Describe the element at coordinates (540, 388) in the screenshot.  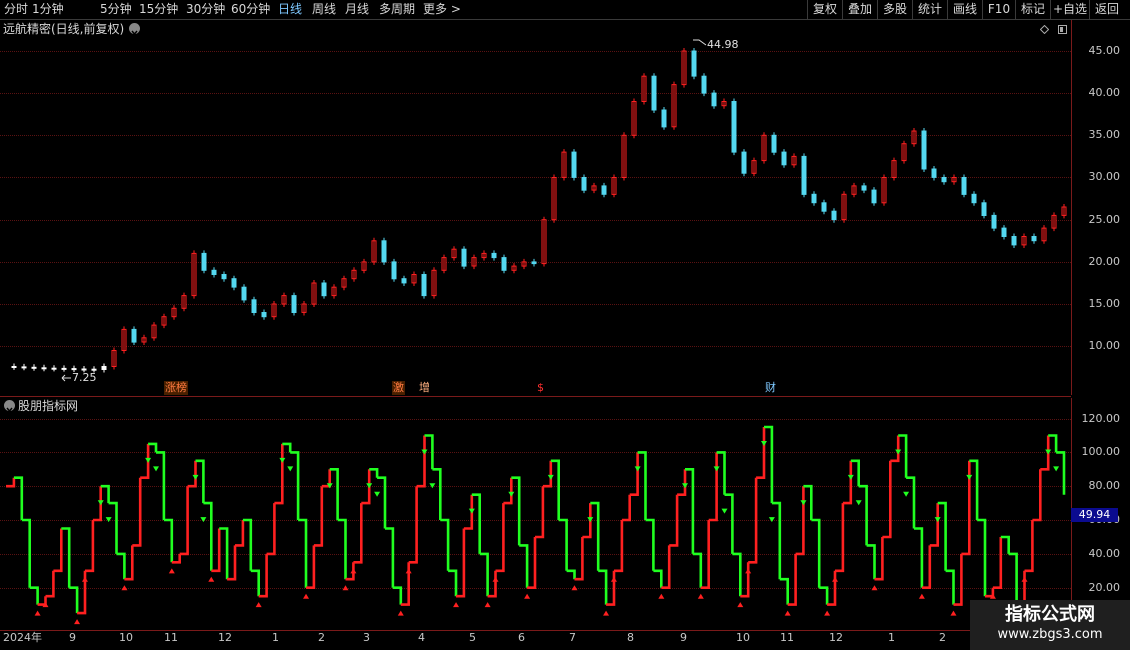
I see `event-marker-dollar: $` at that location.